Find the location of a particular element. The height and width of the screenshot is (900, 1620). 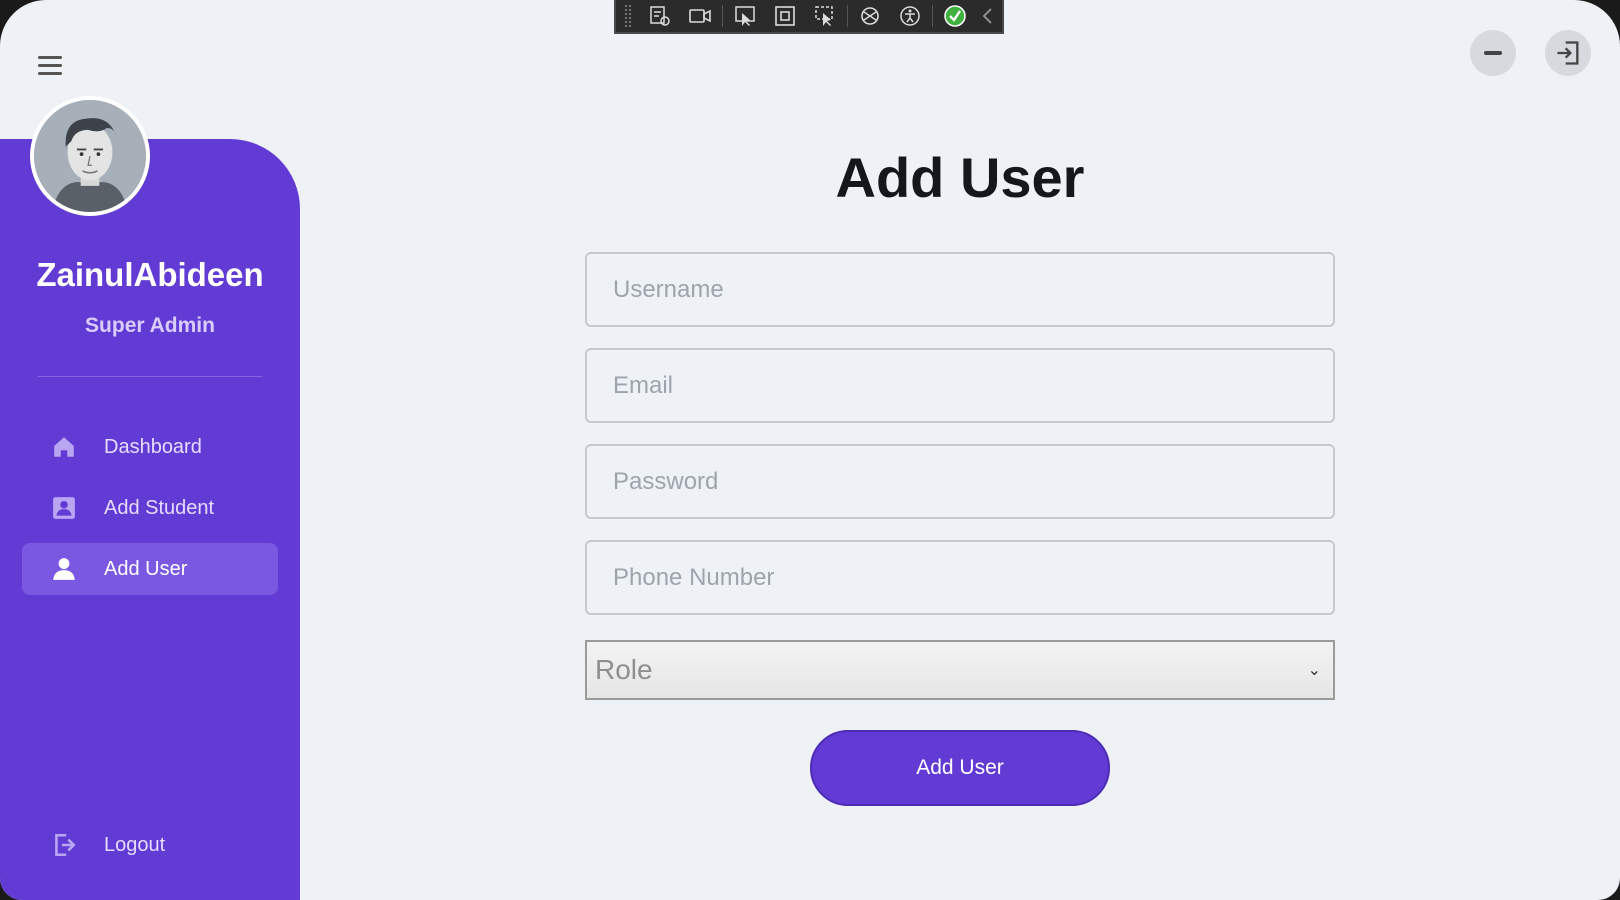

contact-card-icon is located at coordinates (64, 508).